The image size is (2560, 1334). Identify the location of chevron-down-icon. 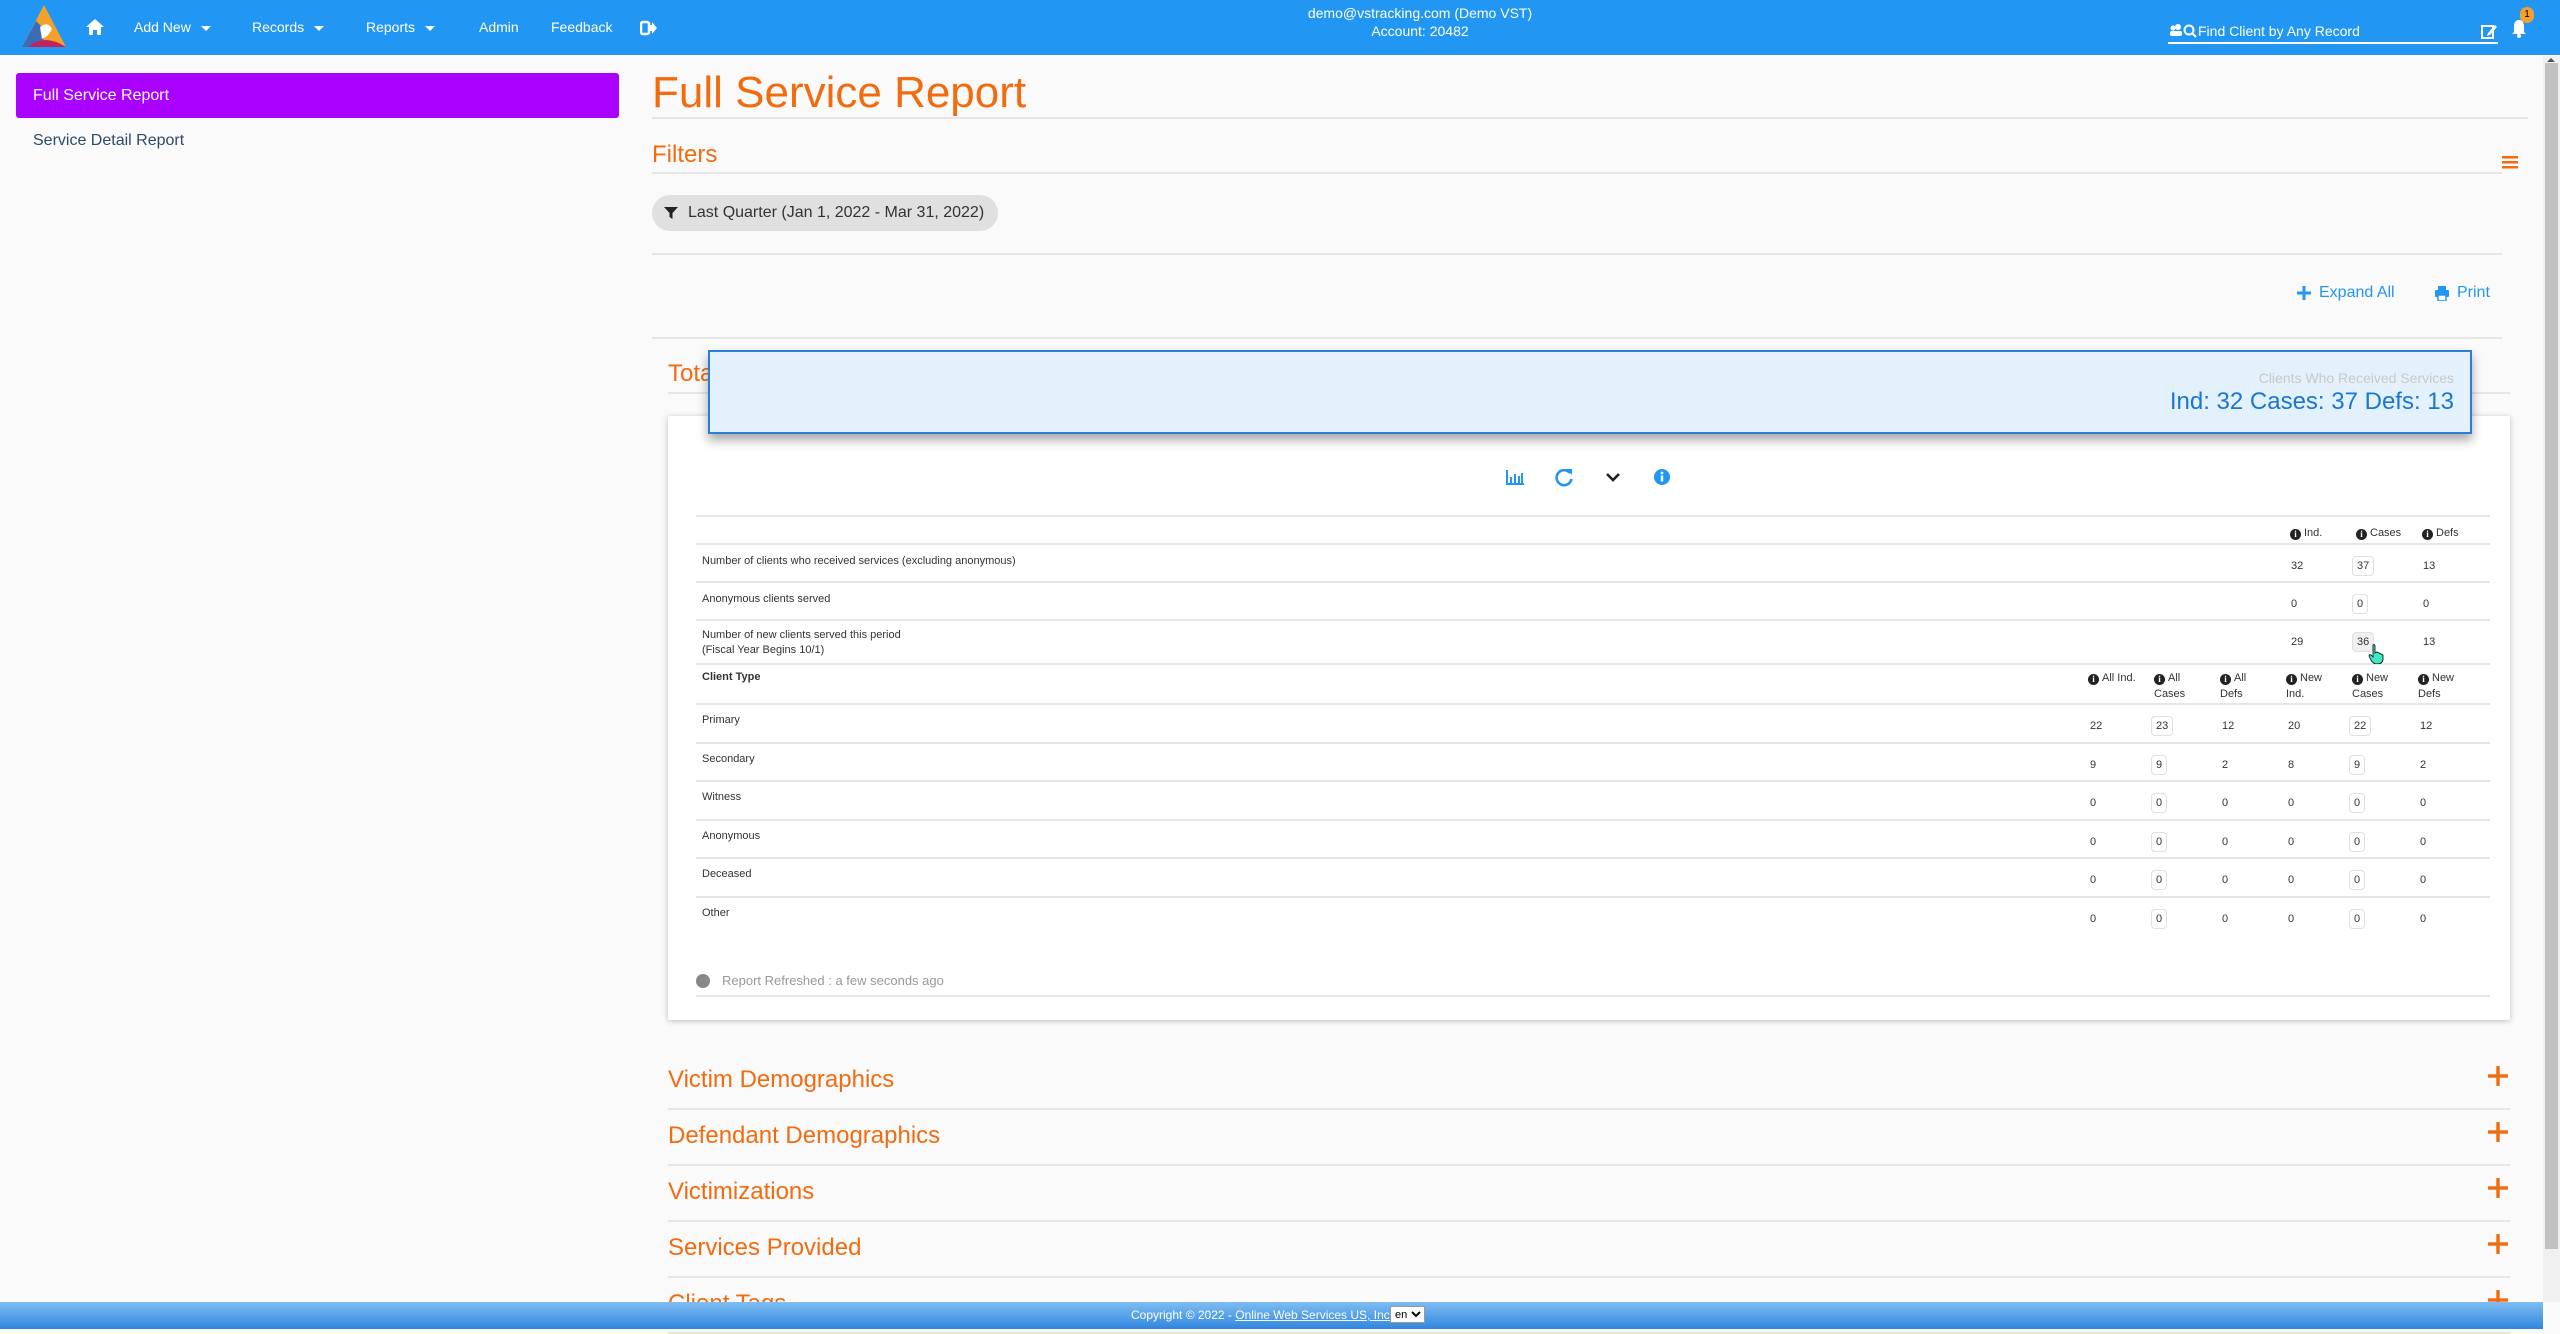
(1613, 477).